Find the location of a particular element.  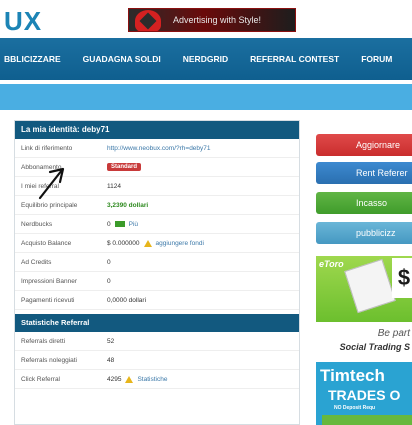

row-label: Equilibrio principale is located at coordinates (49, 205).